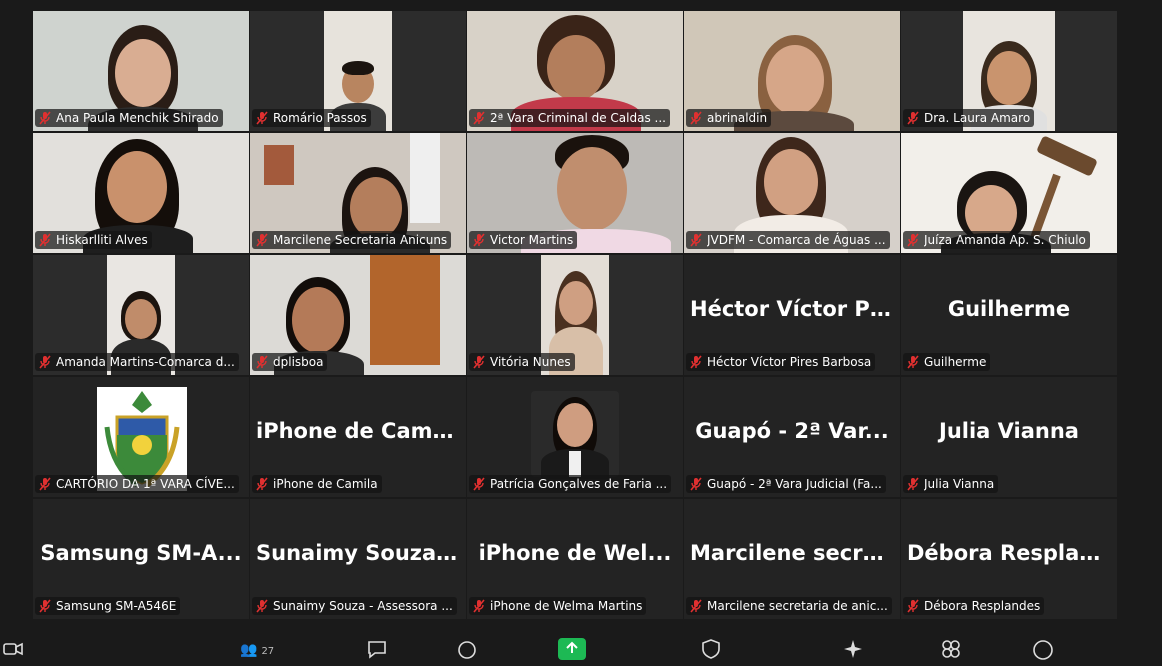 This screenshot has width=1162, height=666. I want to click on participant-tile-4: abrinaldin, so click(792, 71).